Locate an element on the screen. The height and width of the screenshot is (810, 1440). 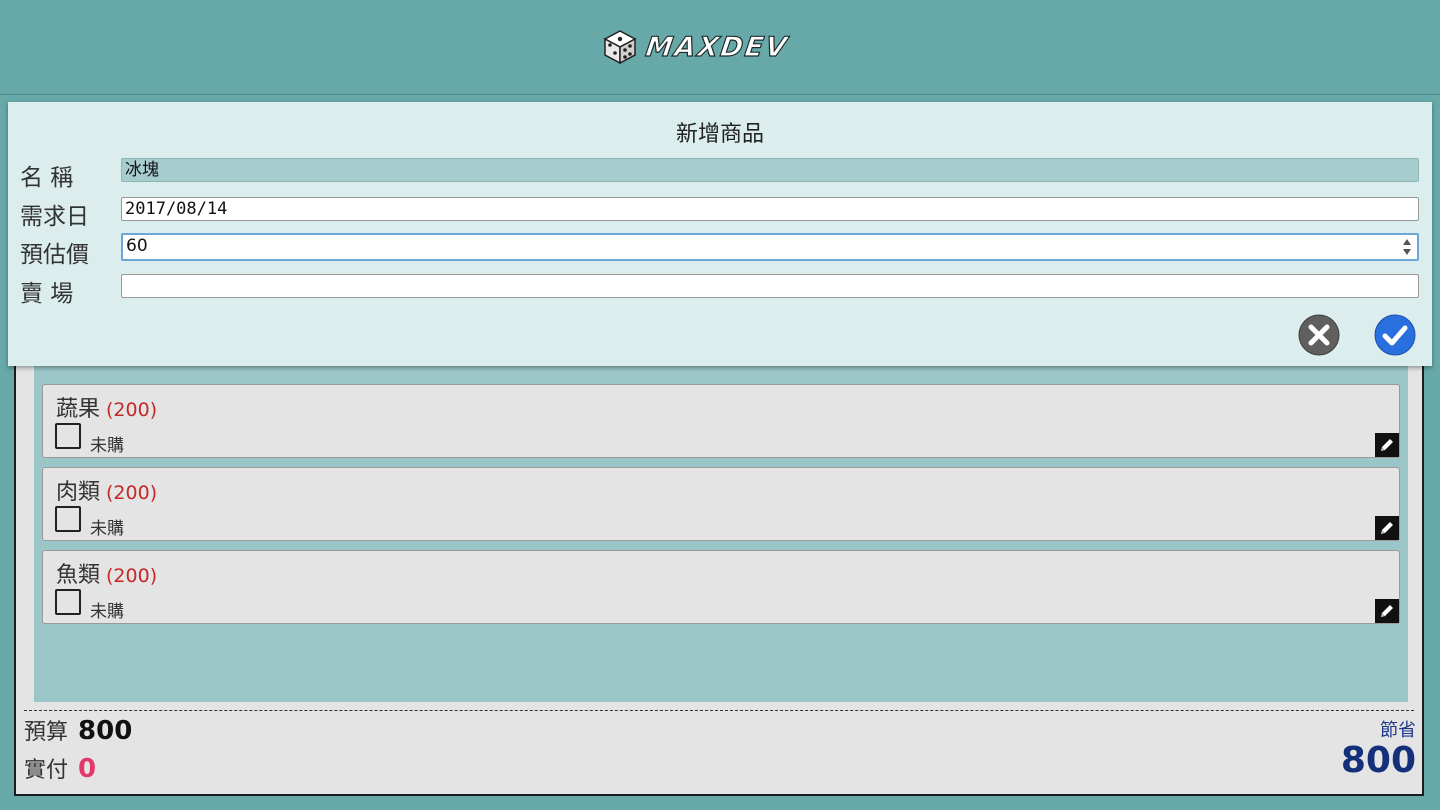
price-field: 60 is located at coordinates (770, 247).